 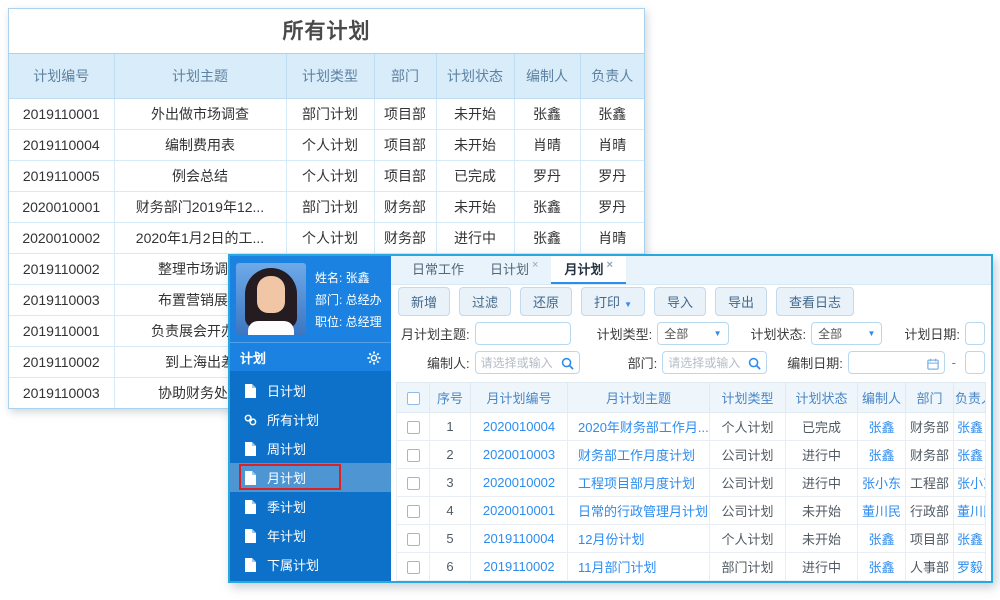 I want to click on table-row: 2019110004 编制费用表 个人计划 项目部 未开始 肖晴 肖晴, so click(x=326, y=144).